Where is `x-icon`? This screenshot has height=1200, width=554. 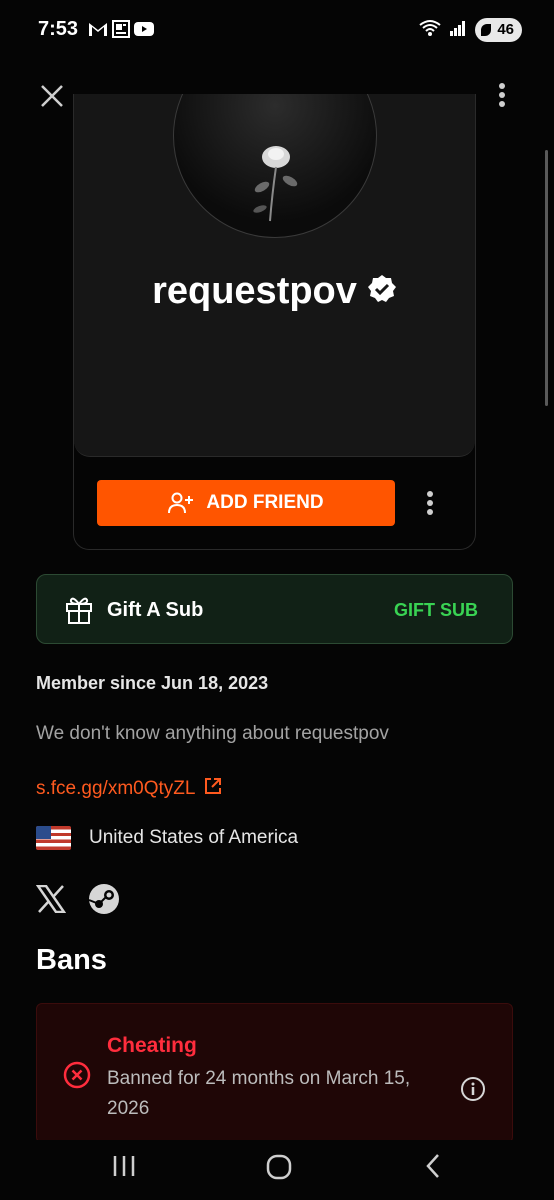 x-icon is located at coordinates (51, 901).